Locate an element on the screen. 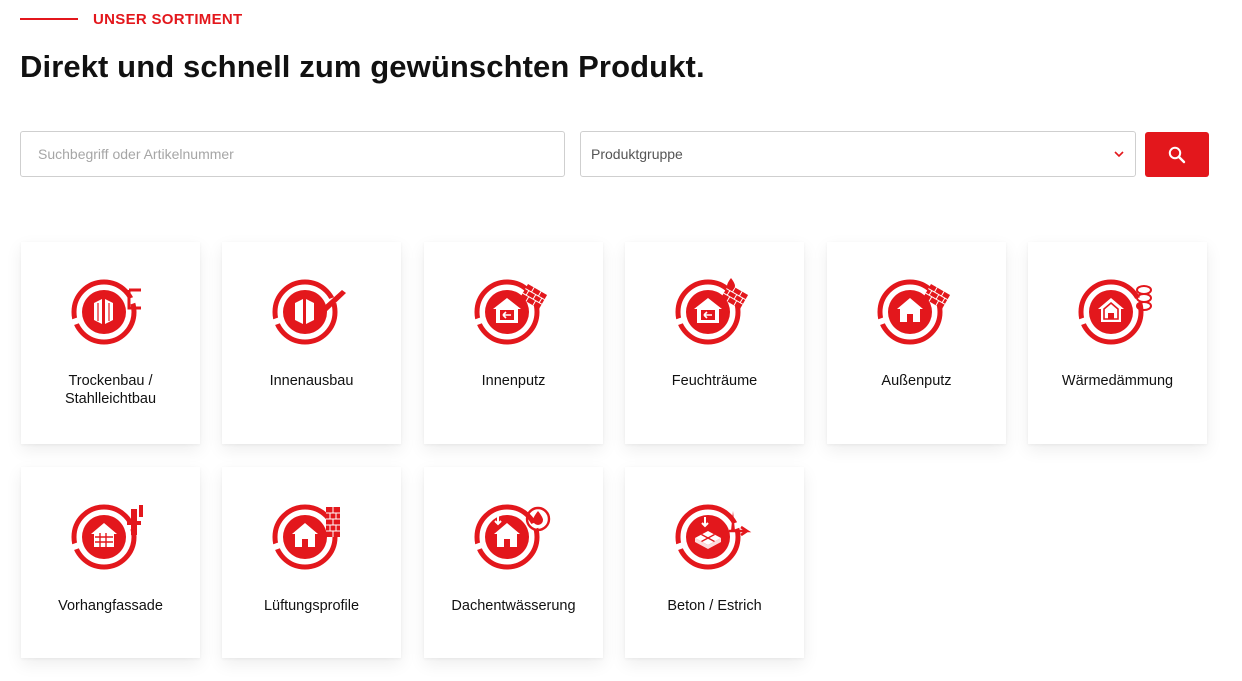 Image resolution: width=1242 pixels, height=681 pixels. category-card-lueftungsprofile: Lüftungsprofile is located at coordinates (311, 562).